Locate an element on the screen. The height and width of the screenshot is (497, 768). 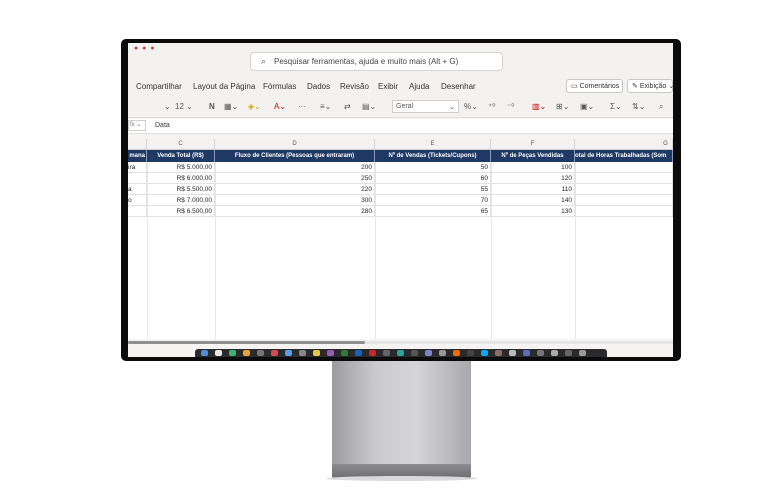
menu-compartilhar: Compartilhar is located at coordinates (159, 86).